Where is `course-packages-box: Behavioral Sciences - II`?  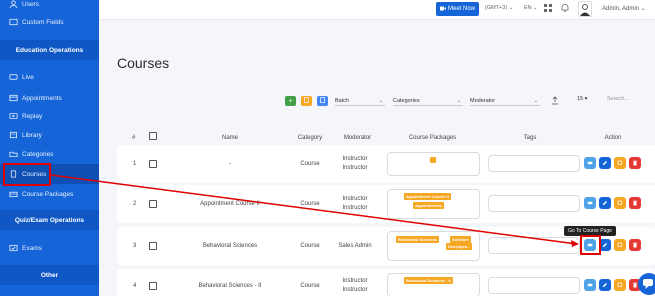
course-packages-box: Behavioral Sciences - II is located at coordinates (433, 284).